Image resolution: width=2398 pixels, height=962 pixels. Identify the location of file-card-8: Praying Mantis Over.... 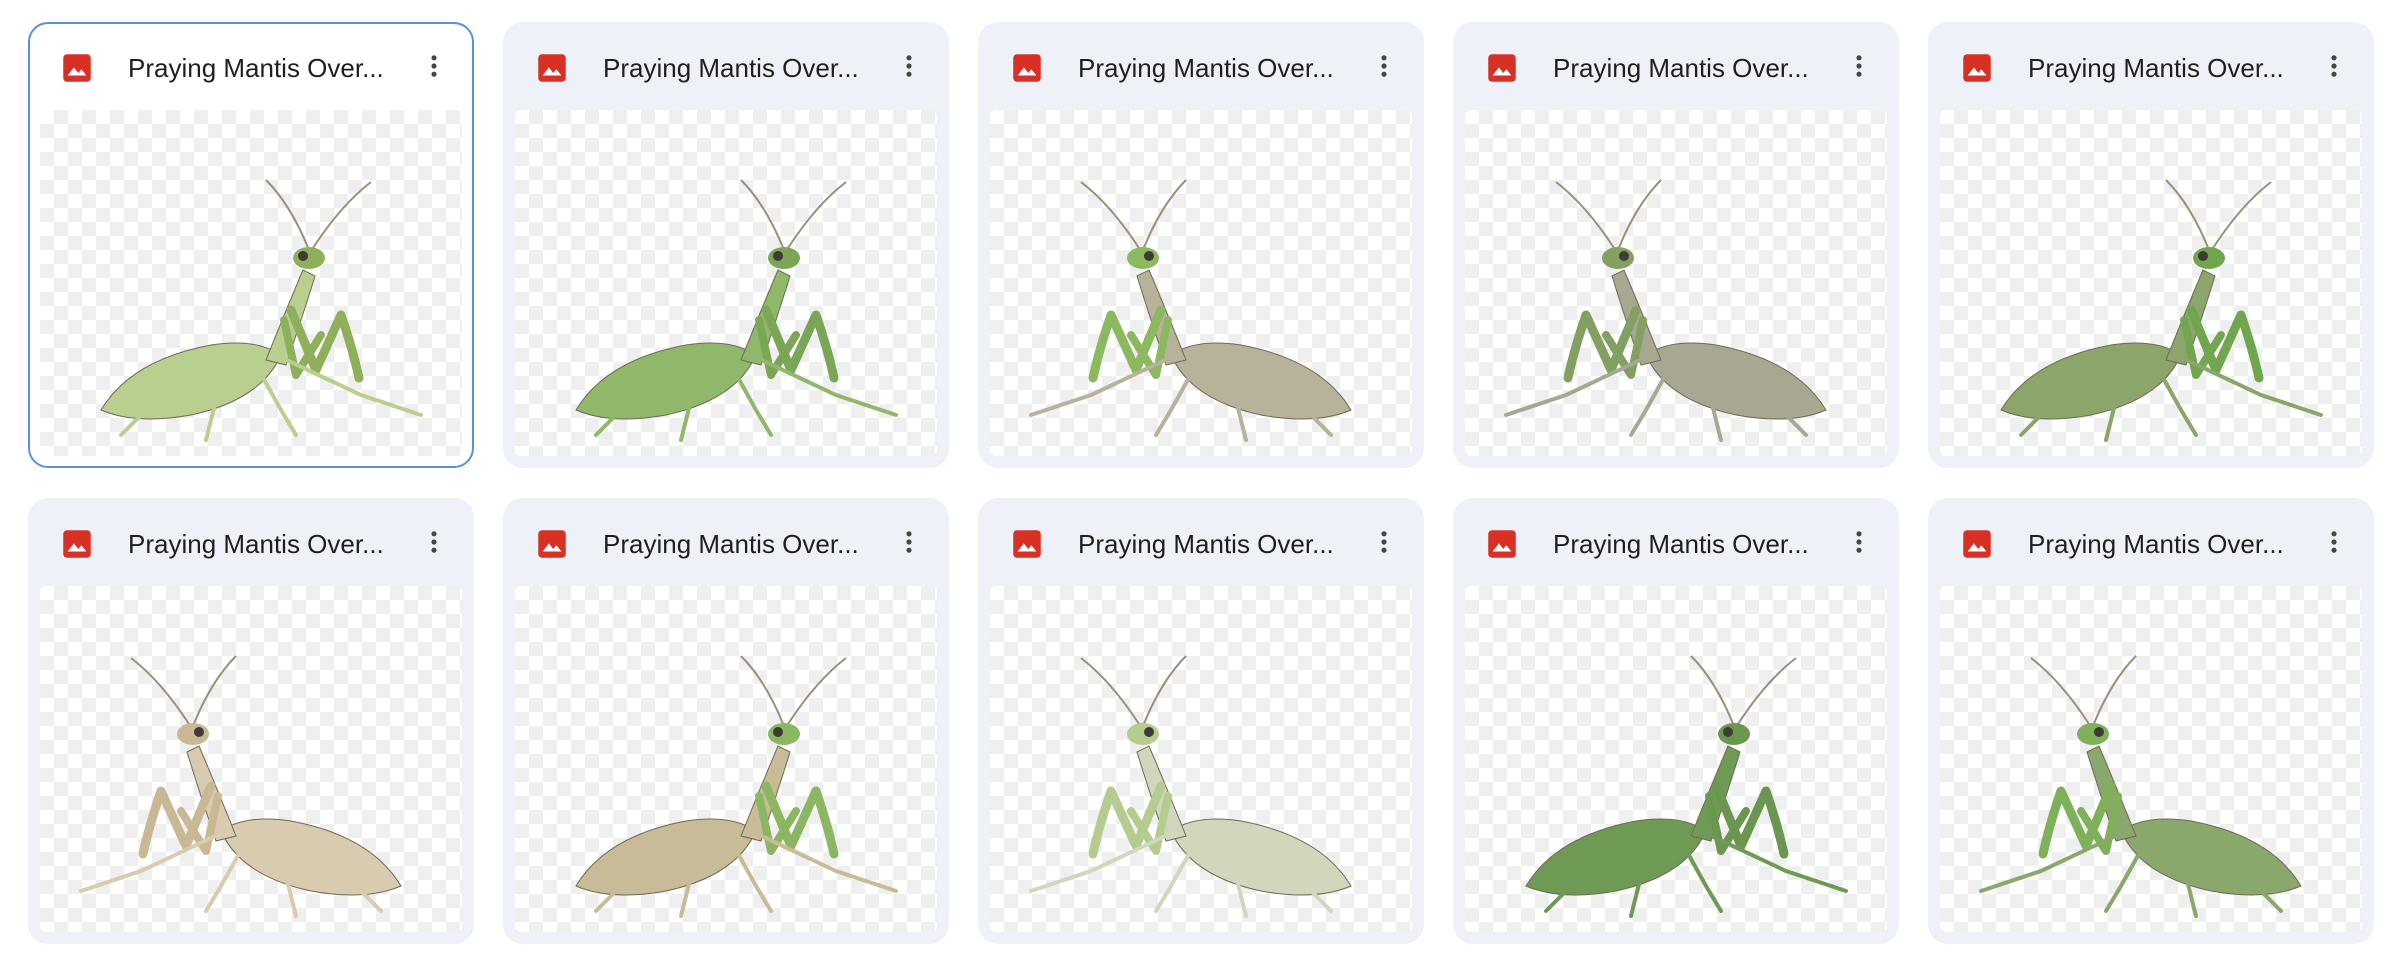
(1201, 721).